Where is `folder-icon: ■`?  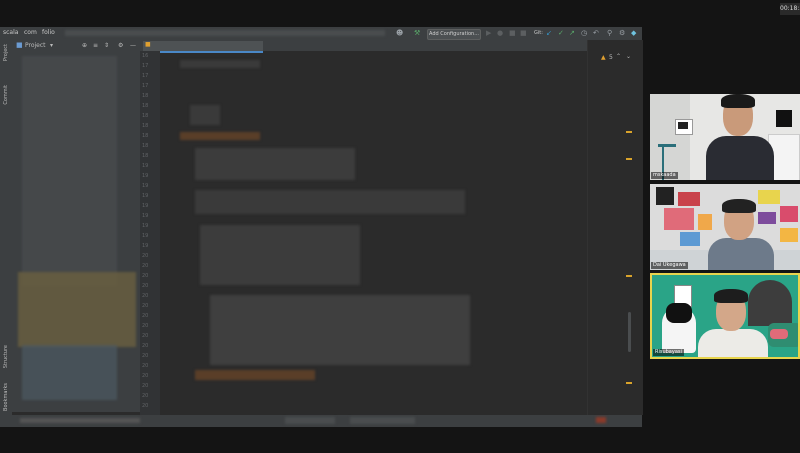
folder-icon: ■ is located at coordinates (19, 45).